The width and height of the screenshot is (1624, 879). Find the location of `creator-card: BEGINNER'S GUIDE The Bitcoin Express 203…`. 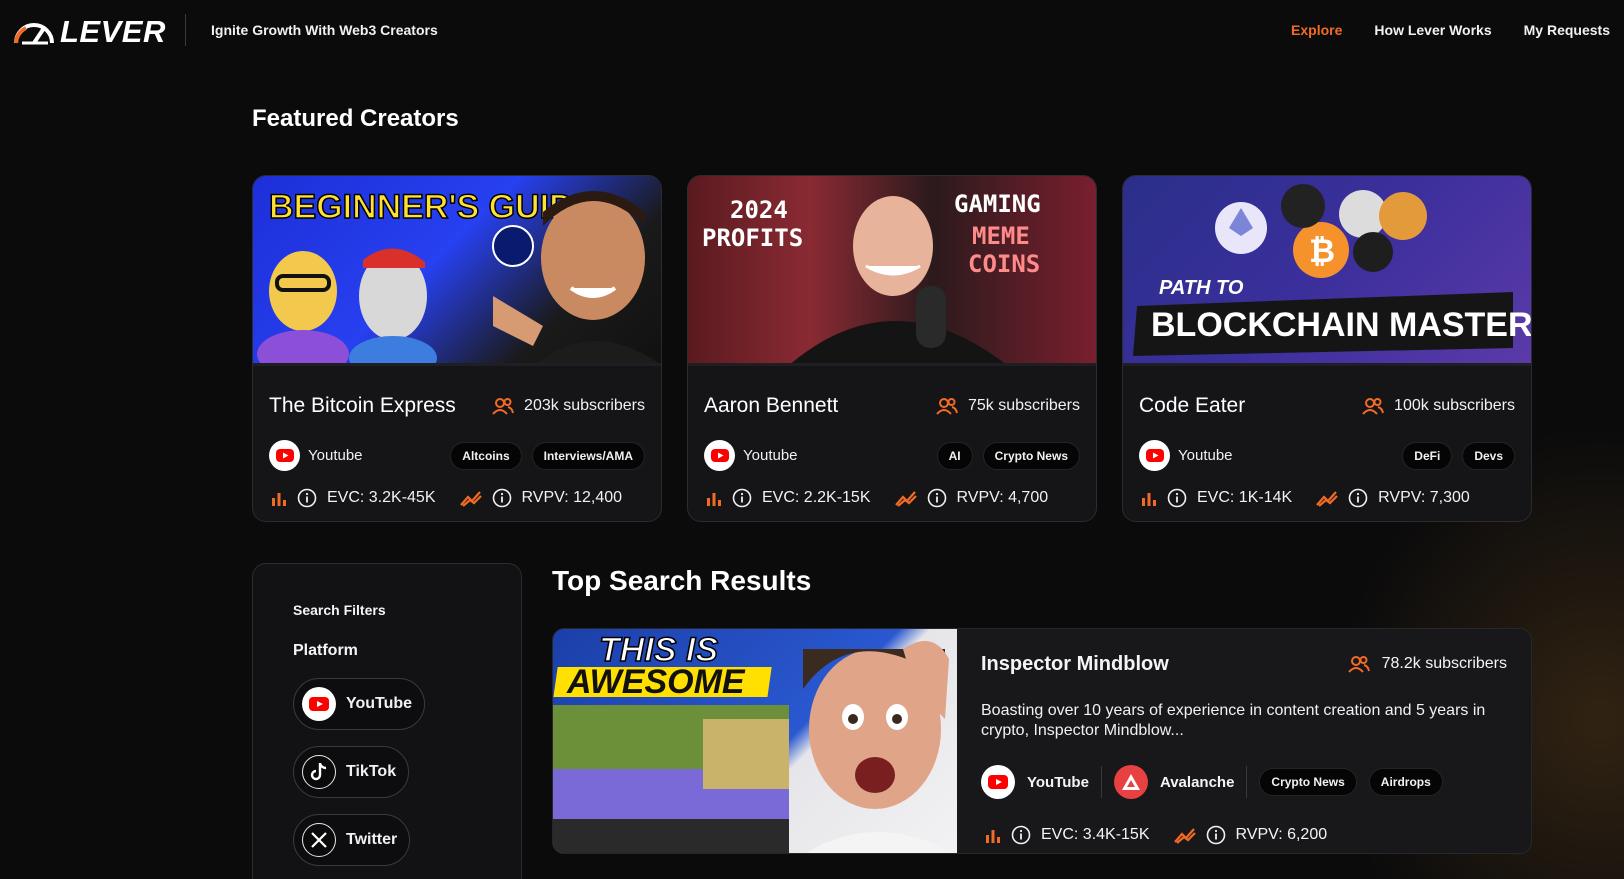

creator-card: BEGINNER'S GUIDE The Bitcoin Express 203… is located at coordinates (457, 348).